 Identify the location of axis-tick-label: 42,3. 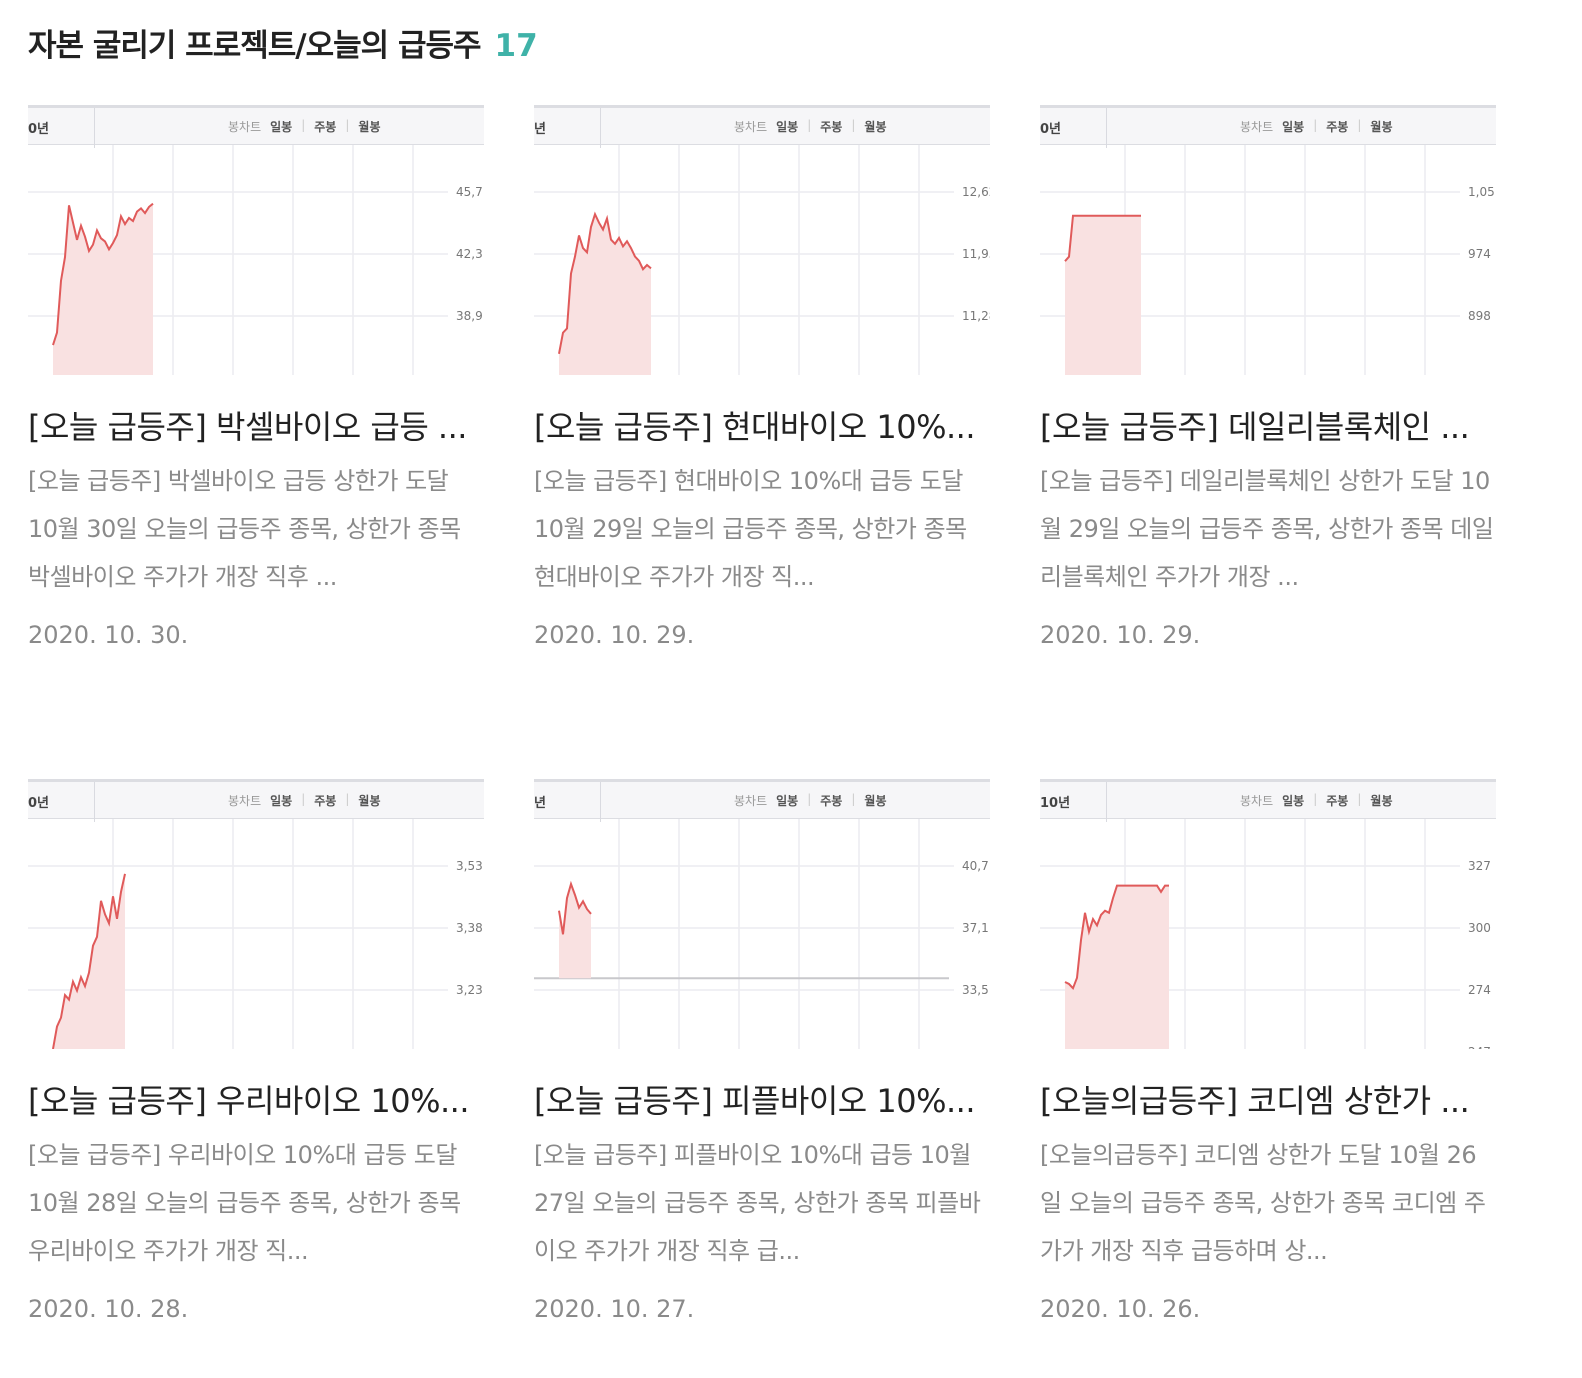
(469, 254).